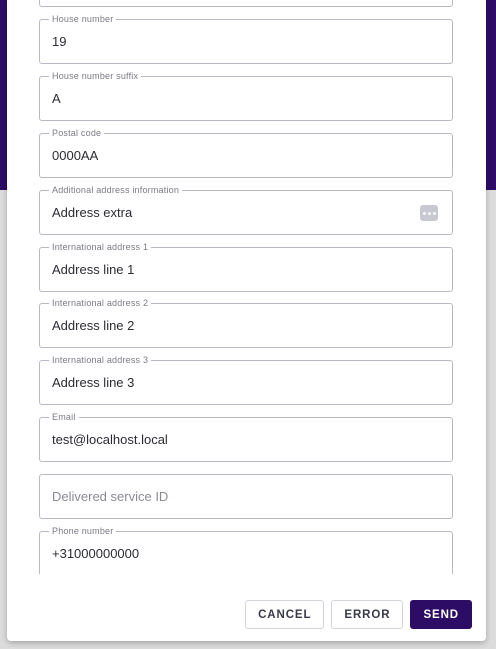 The image size is (496, 649). What do you see at coordinates (64, 417) in the screenshot?
I see `email-label: Email` at bounding box center [64, 417].